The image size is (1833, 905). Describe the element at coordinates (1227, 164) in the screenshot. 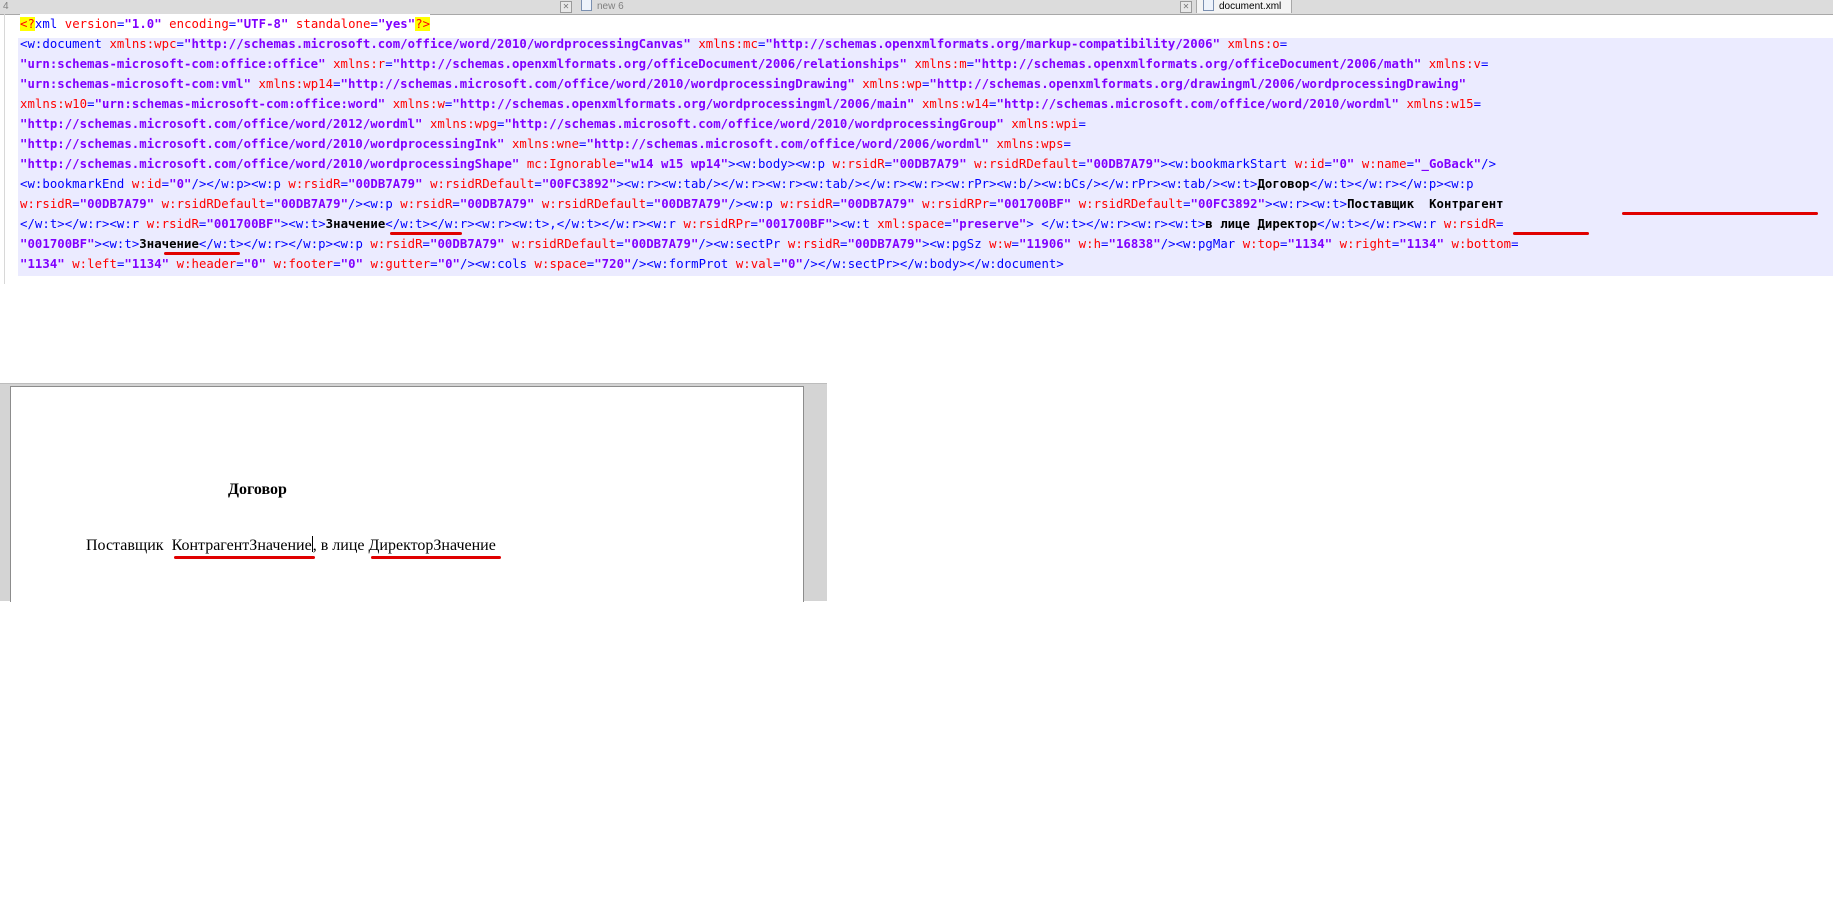

I see `code-token: ><w:bookmarkStart` at that location.